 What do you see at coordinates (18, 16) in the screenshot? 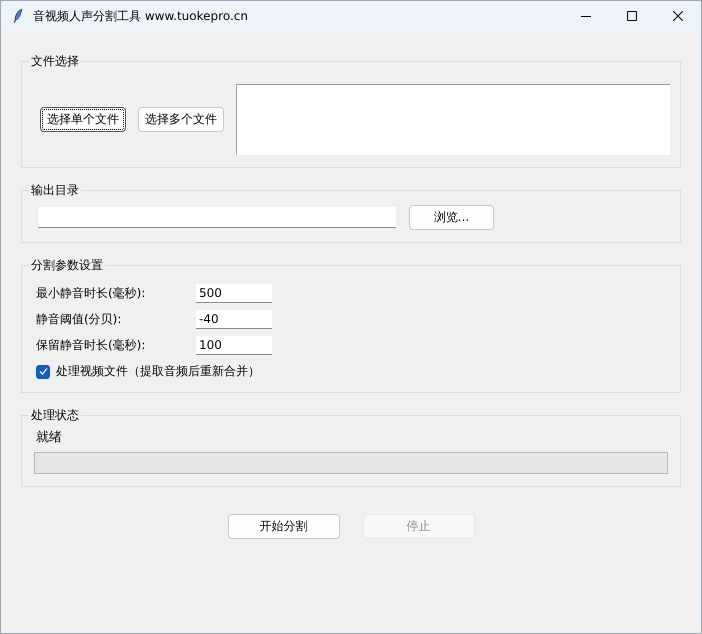
I see `feather-icon` at bounding box center [18, 16].